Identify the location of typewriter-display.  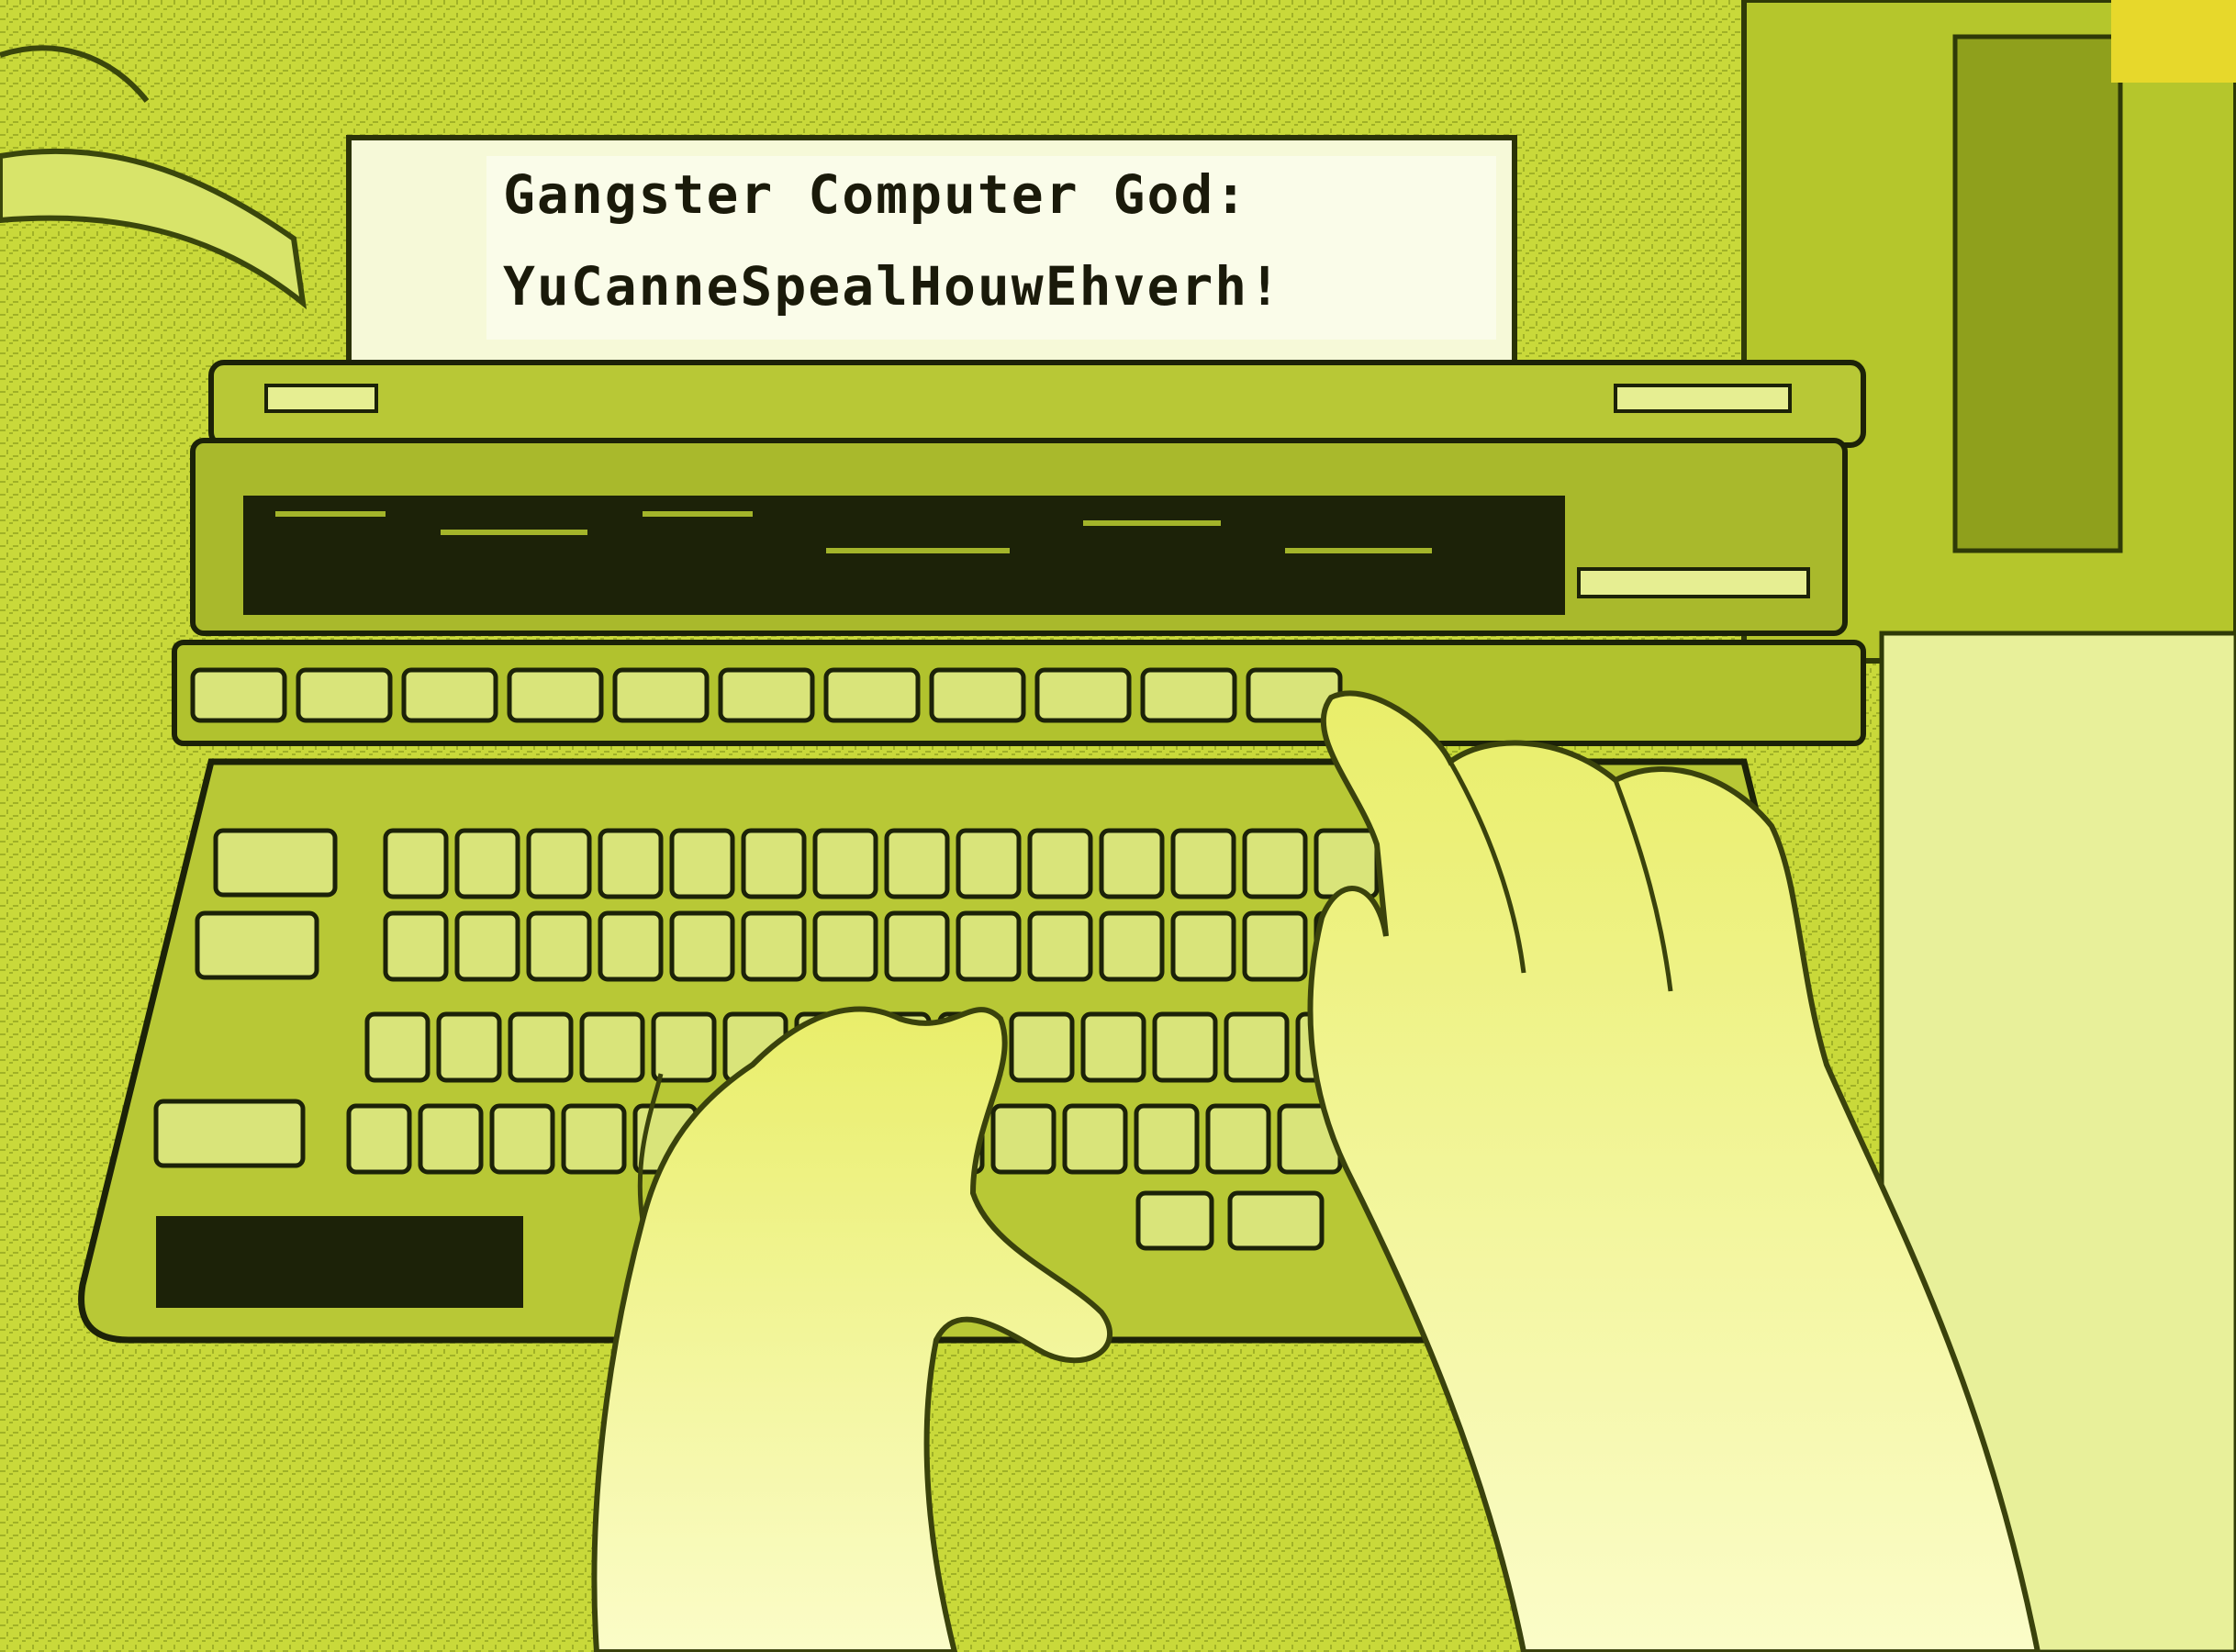
(1019, 537).